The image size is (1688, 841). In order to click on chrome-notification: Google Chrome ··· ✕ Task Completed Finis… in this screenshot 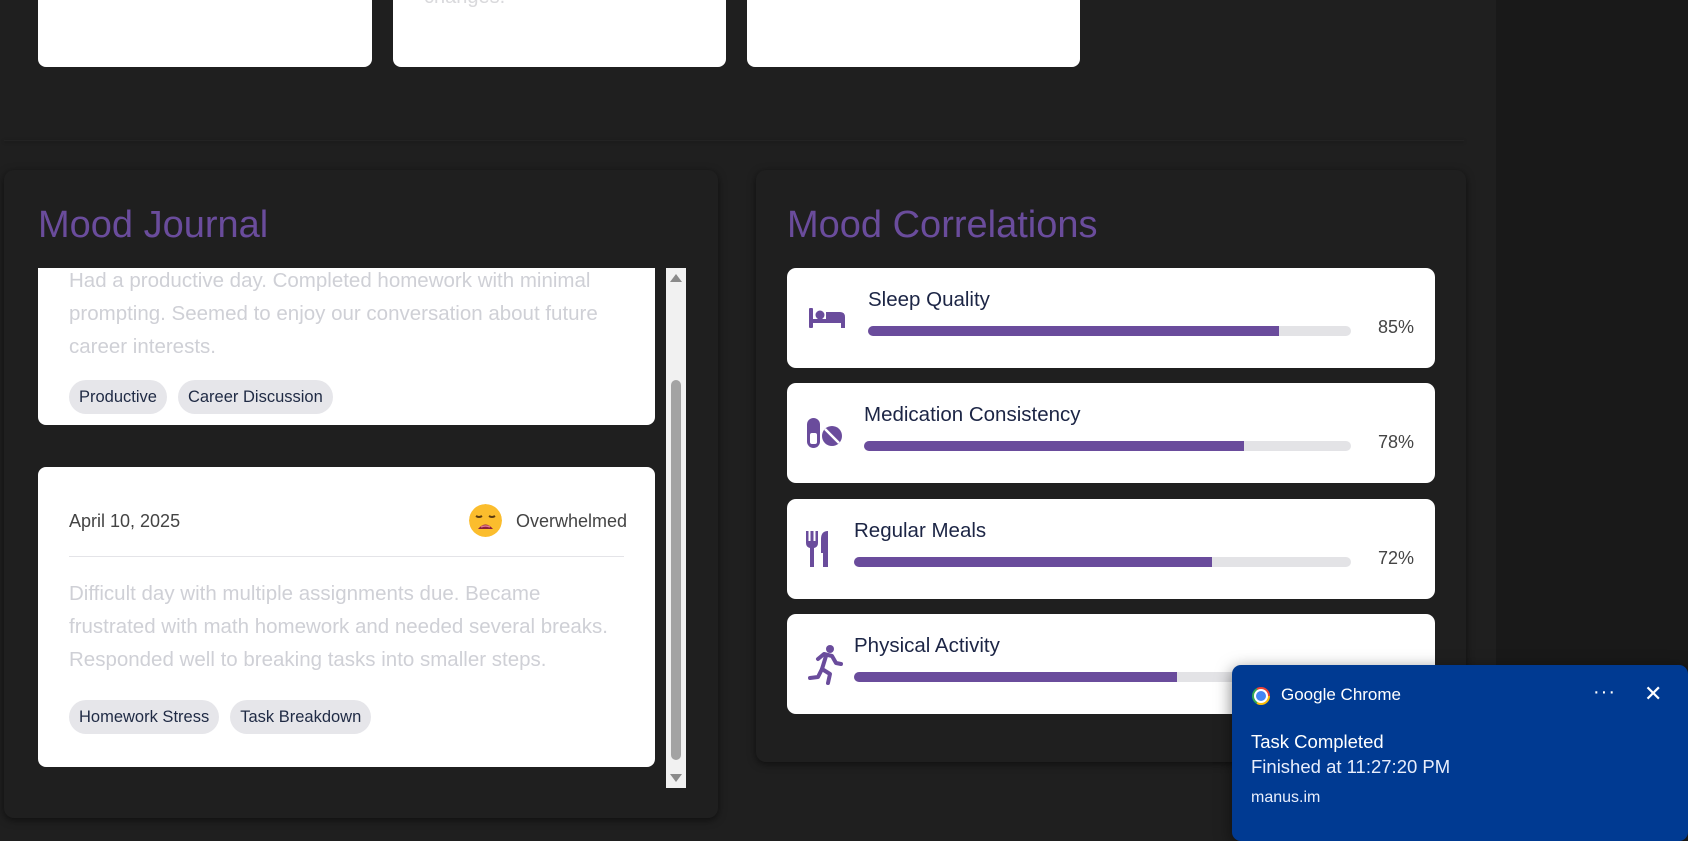, I will do `click(1460, 753)`.